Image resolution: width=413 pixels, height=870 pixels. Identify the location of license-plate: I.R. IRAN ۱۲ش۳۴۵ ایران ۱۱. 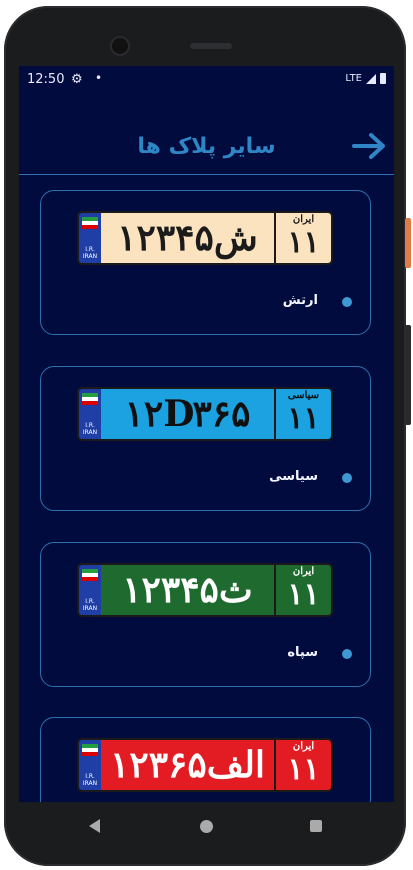
(205, 238).